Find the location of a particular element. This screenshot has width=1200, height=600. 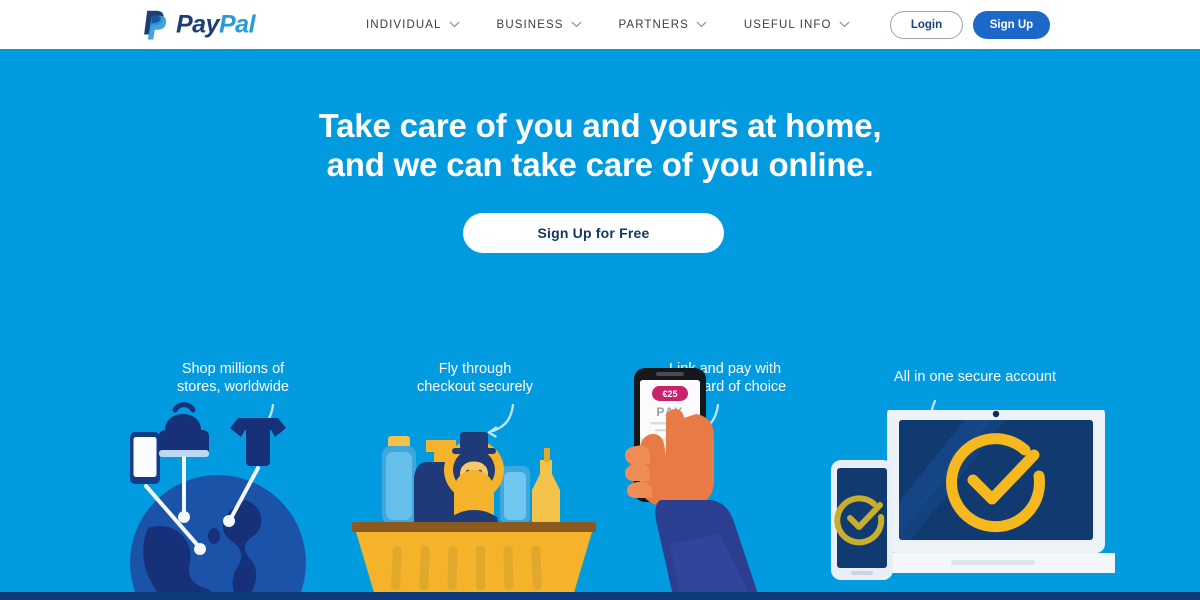

nav-label-individual: INDIVIDUAL is located at coordinates (404, 24).